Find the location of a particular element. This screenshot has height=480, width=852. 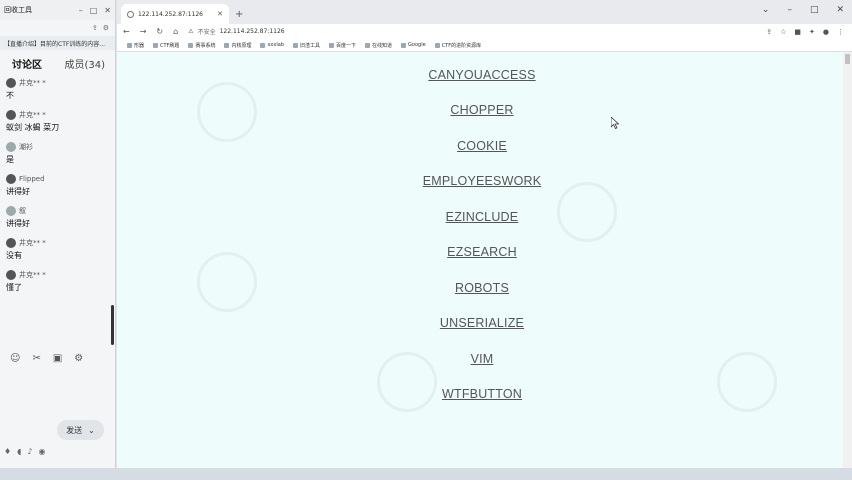

chat-tabs: 讨论区 成员(34) is located at coordinates (57, 63).